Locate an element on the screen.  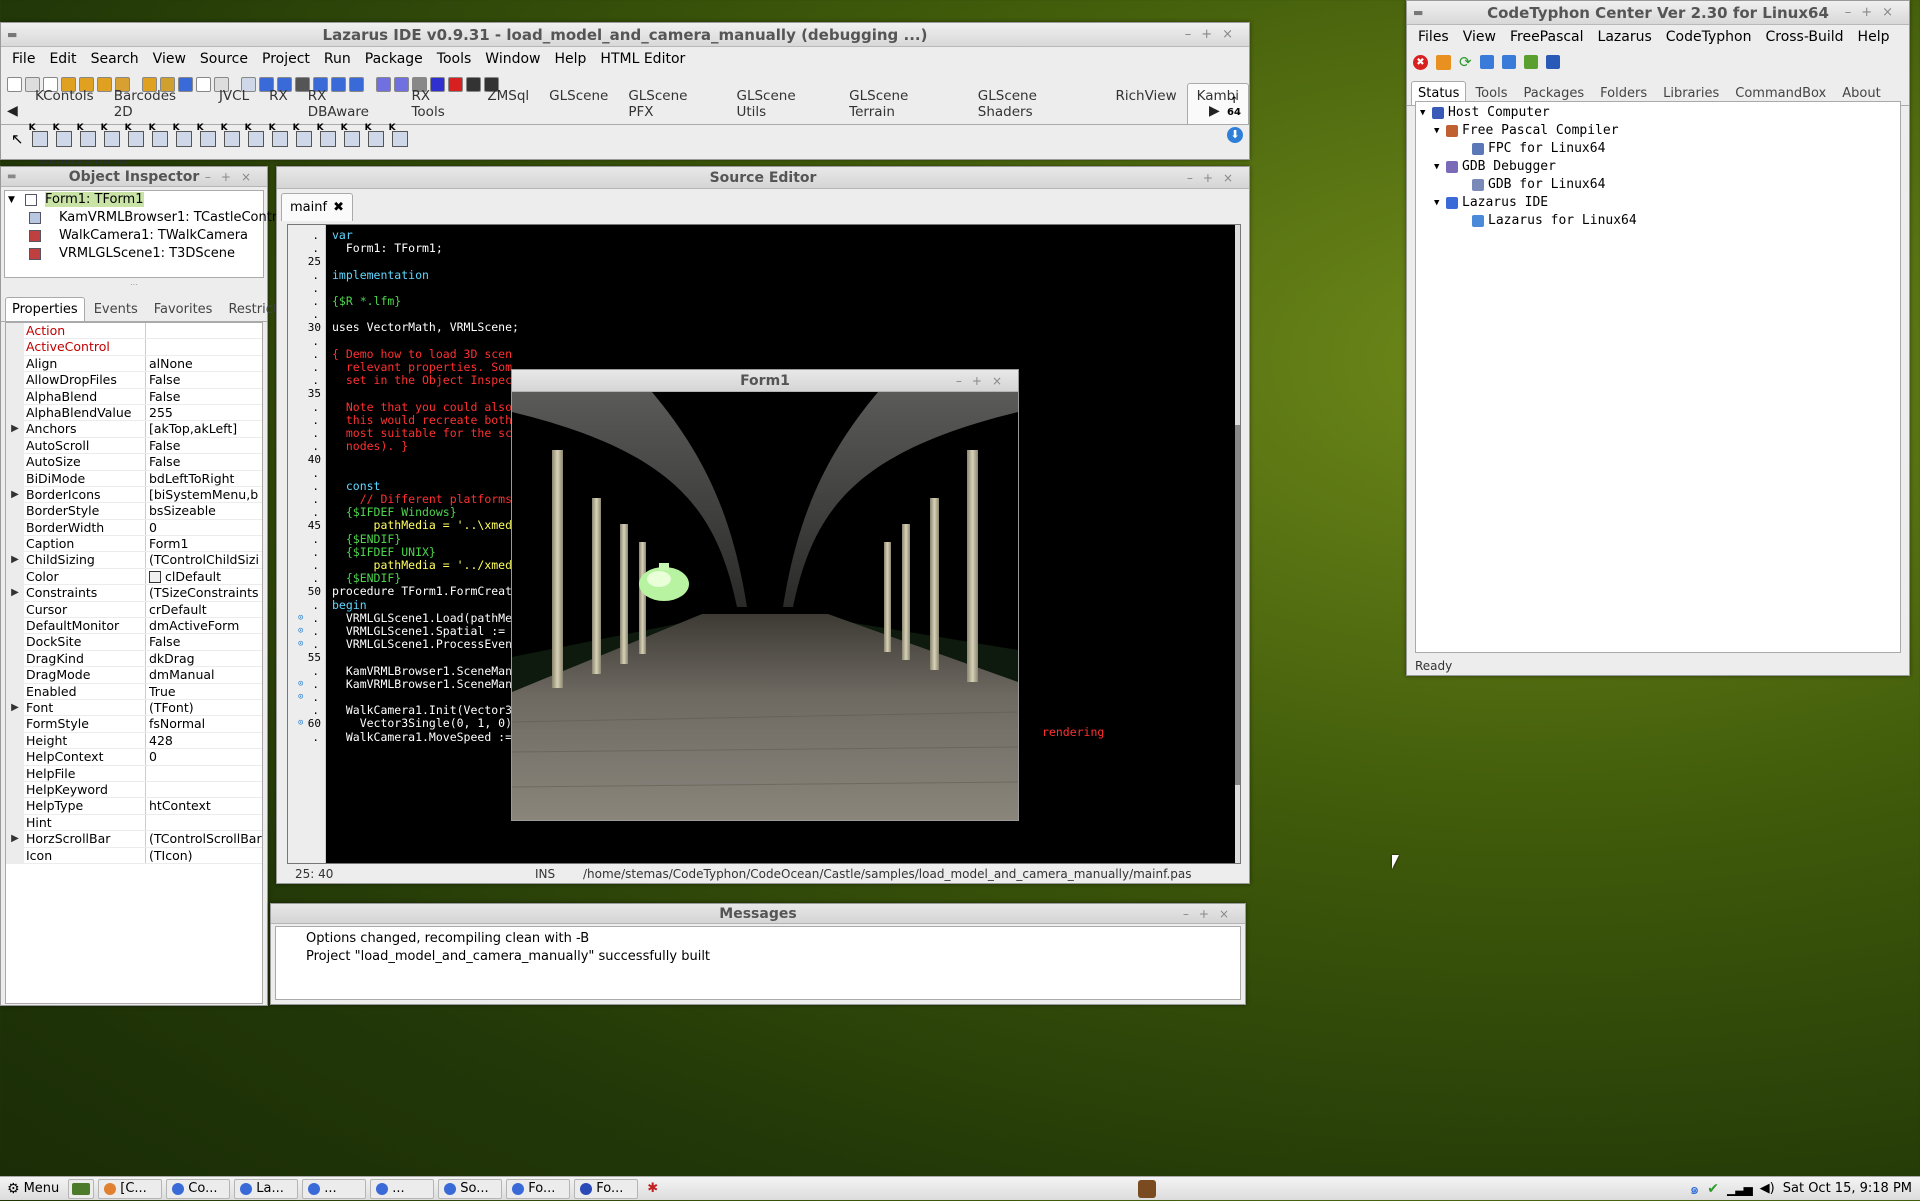
settings-icon is located at coordinates (1552, 62).